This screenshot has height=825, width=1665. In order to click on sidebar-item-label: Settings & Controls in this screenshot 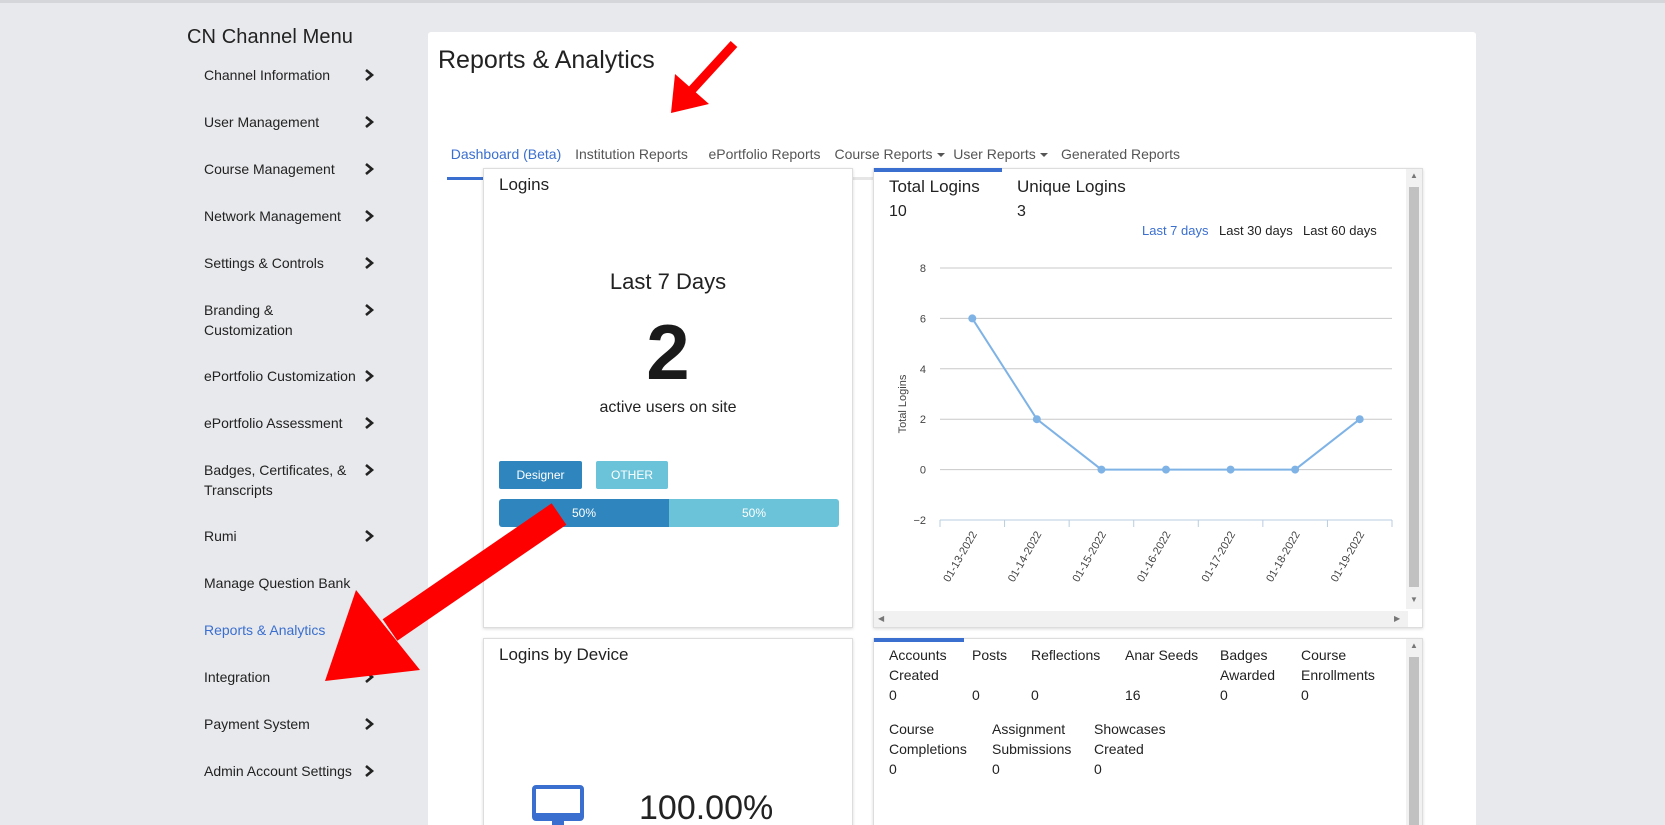, I will do `click(264, 263)`.